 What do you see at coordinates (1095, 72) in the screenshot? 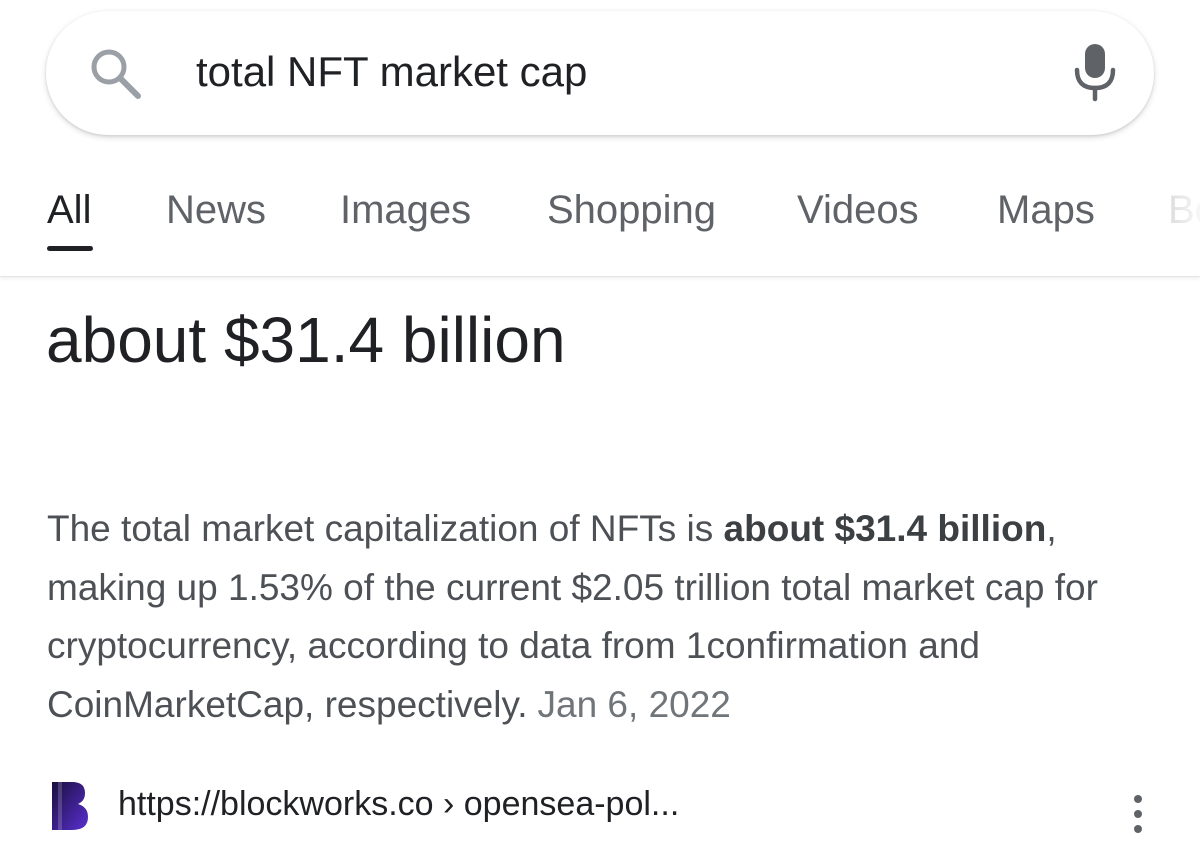
I see `mic-icon` at bounding box center [1095, 72].